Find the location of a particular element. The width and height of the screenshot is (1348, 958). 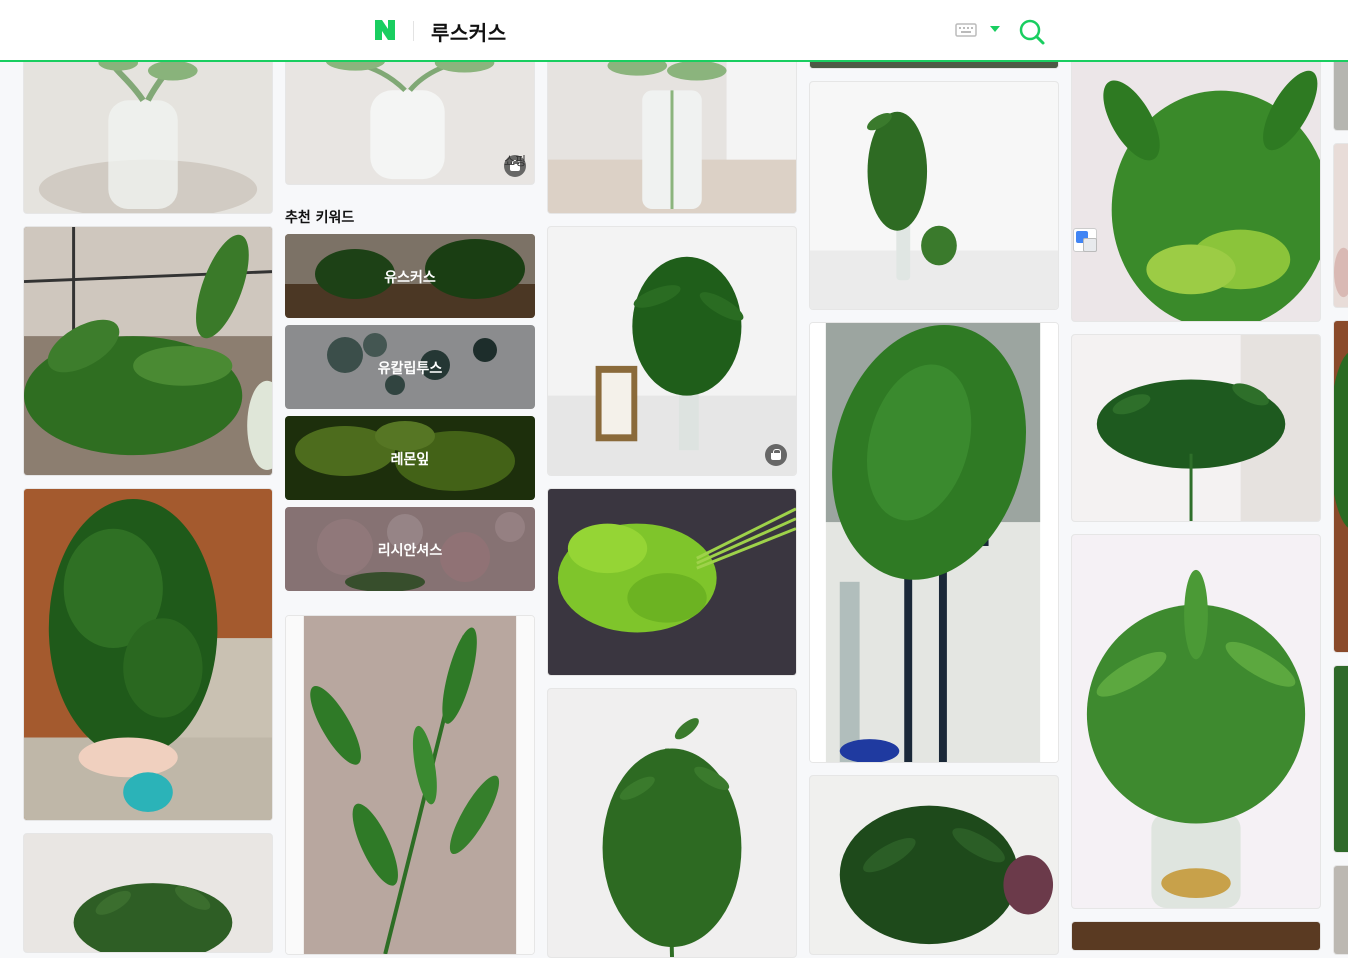

keyword-card-lisianthus: 리시안셔스 is located at coordinates (410, 549).